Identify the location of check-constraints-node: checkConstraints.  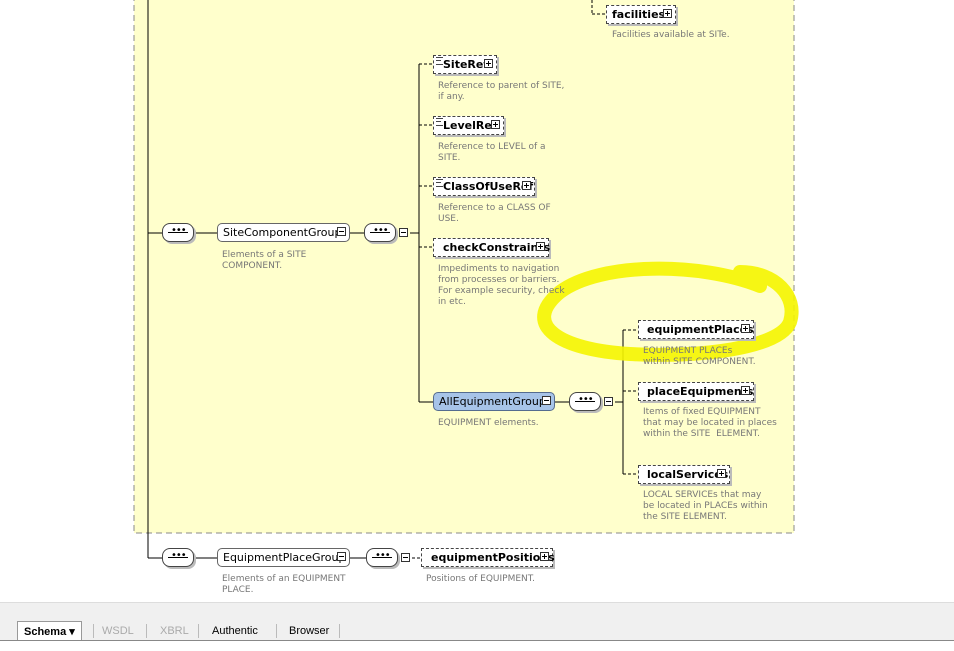
(492, 247).